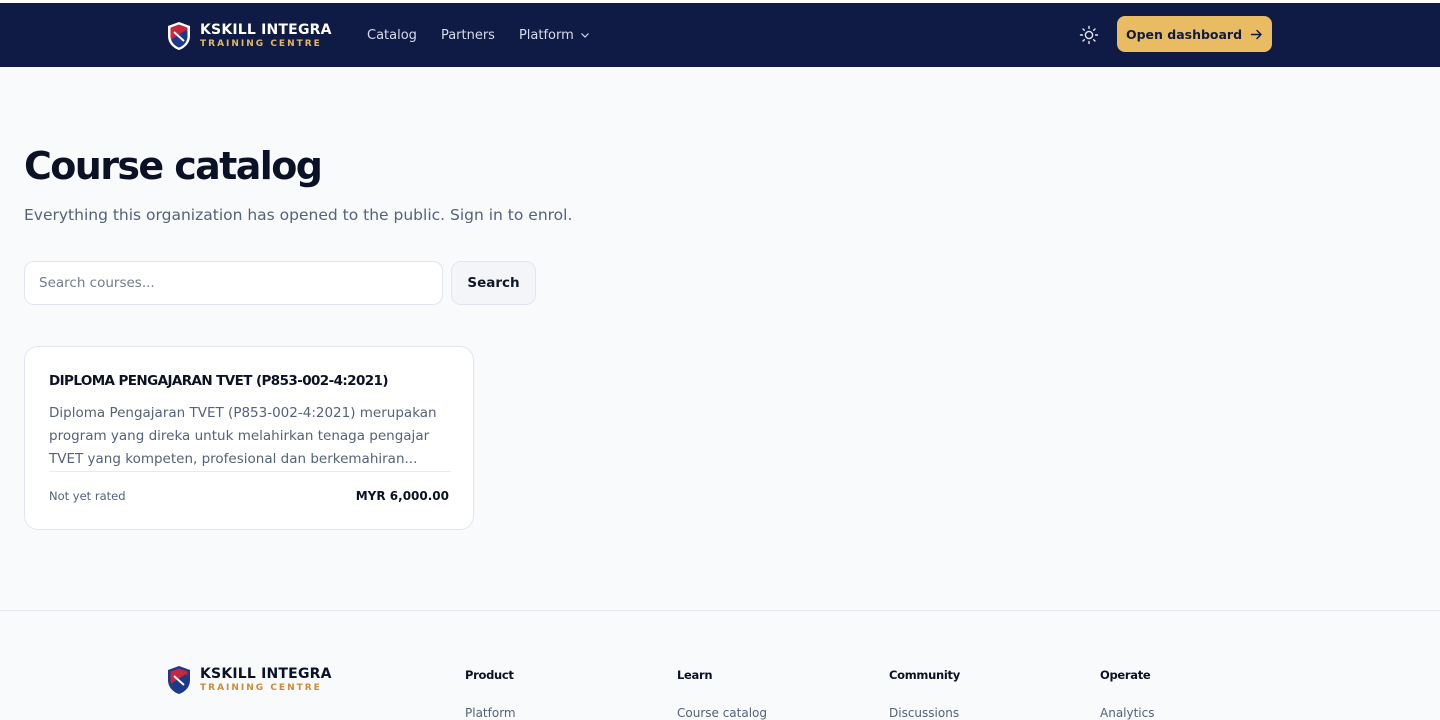  I want to click on brand-subtitle: TRAINING CENTRE, so click(261, 44).